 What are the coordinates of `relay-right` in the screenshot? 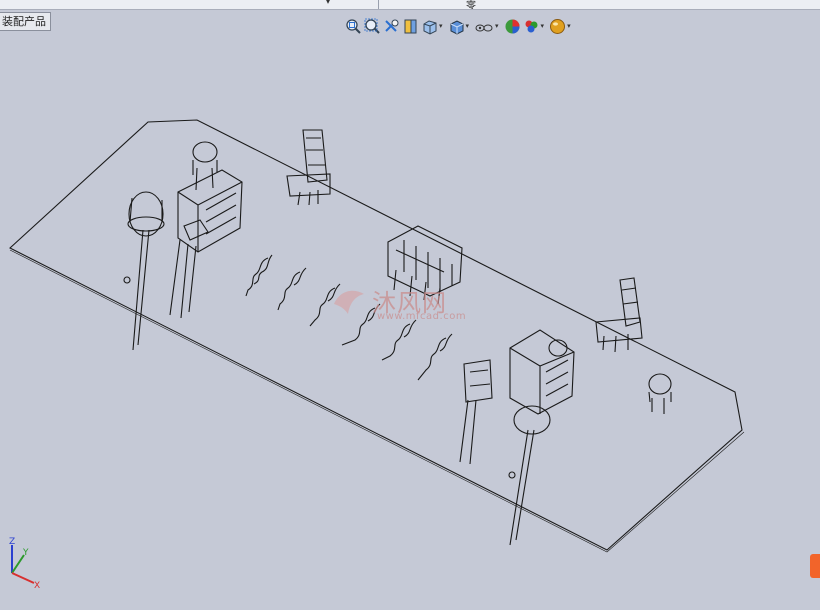 It's located at (541, 437).